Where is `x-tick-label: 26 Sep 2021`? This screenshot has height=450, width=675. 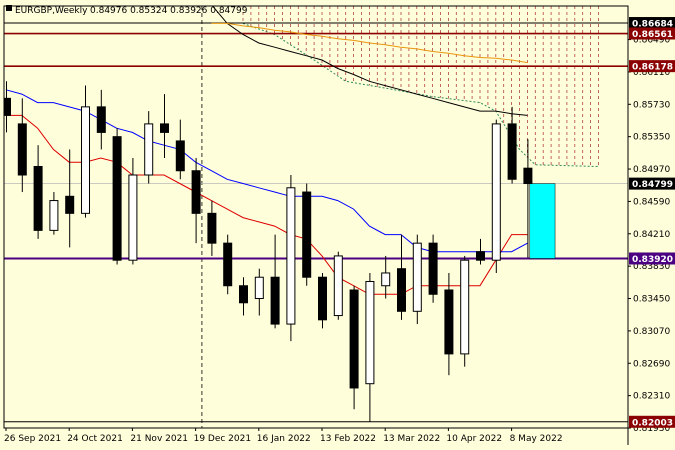
x-tick-label: 26 Sep 2021 is located at coordinates (32, 439).